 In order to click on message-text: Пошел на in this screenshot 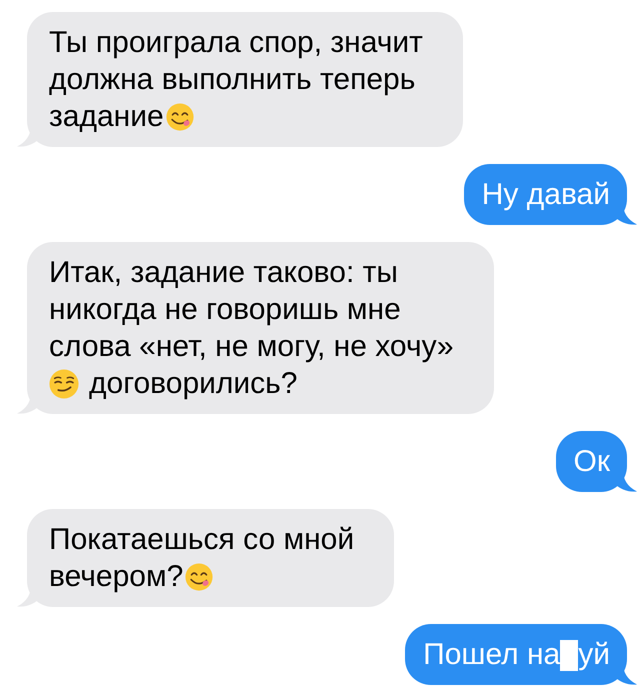, I will do `click(491, 654)`.